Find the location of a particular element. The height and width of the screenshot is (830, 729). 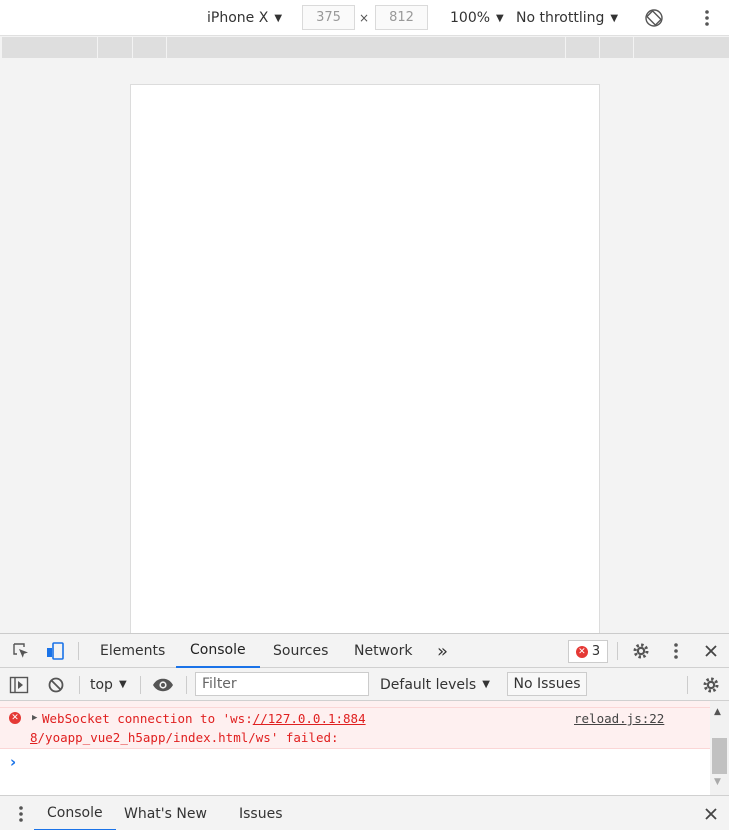

console-scrollbar: ▲ ▼ is located at coordinates (719, 748).